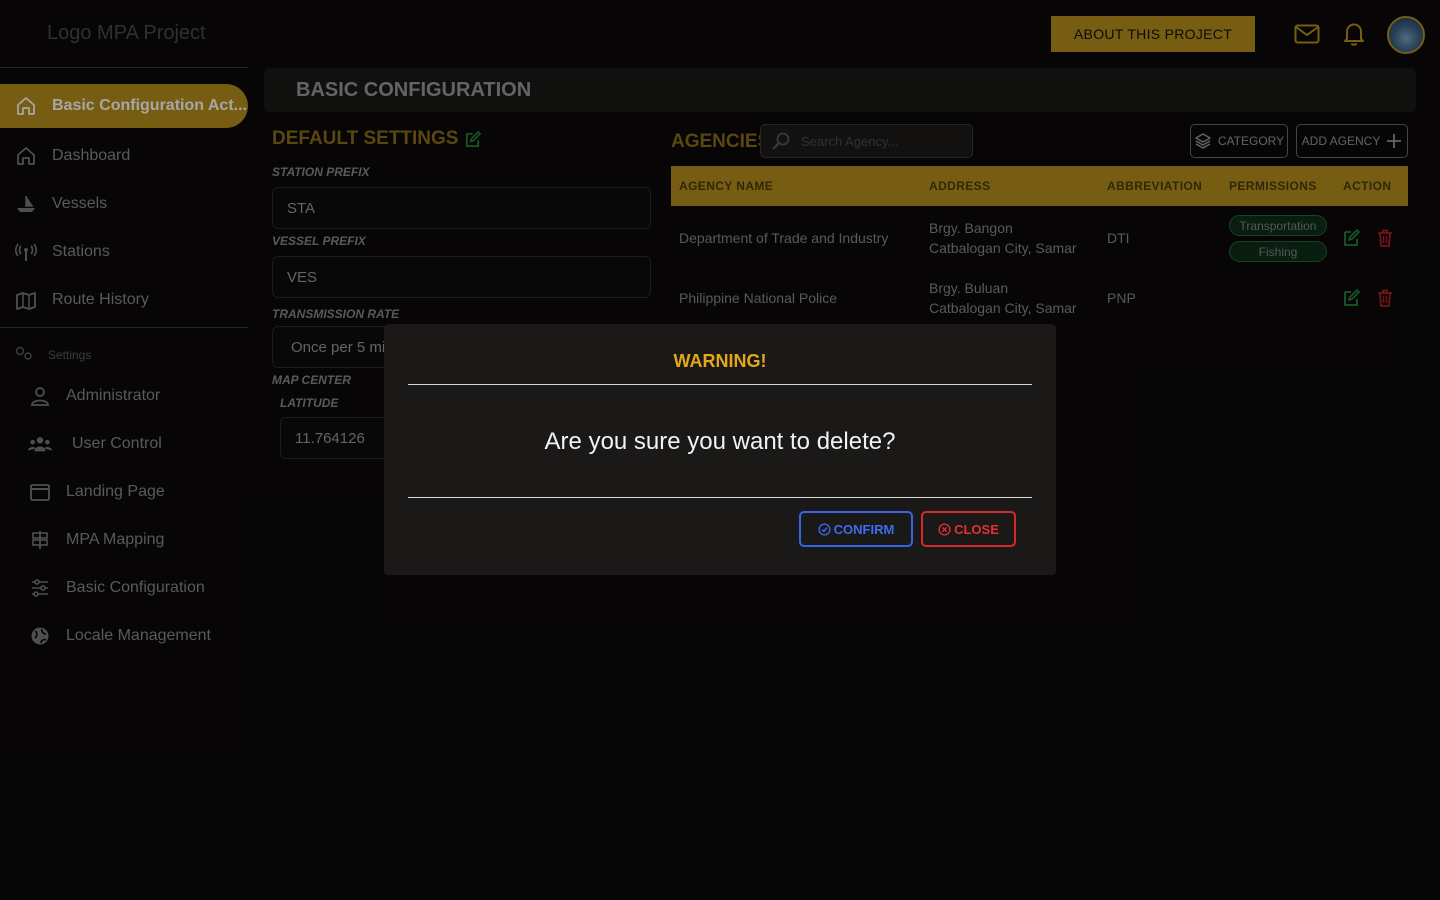 This screenshot has height=900, width=1440. Describe the element at coordinates (976, 529) in the screenshot. I see `close-button-label: CLOSE` at that location.